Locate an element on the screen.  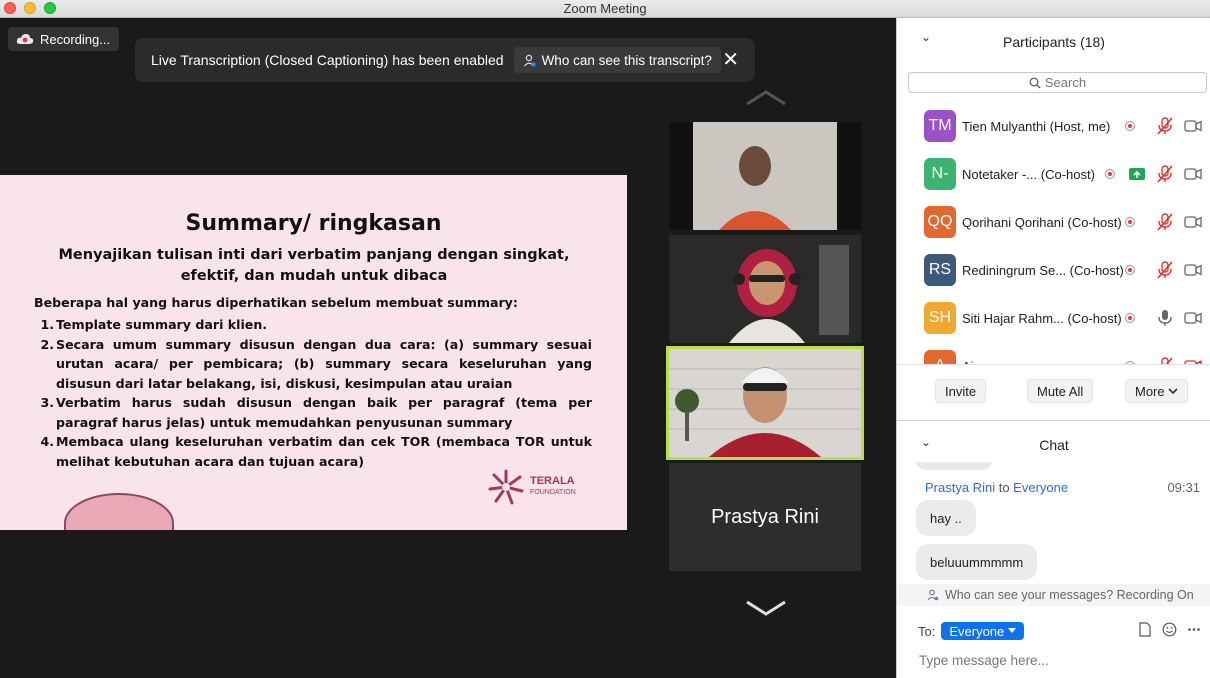
participant-row: QQ Qorihani Qorihani (Co-host) is located at coordinates (1053, 222).